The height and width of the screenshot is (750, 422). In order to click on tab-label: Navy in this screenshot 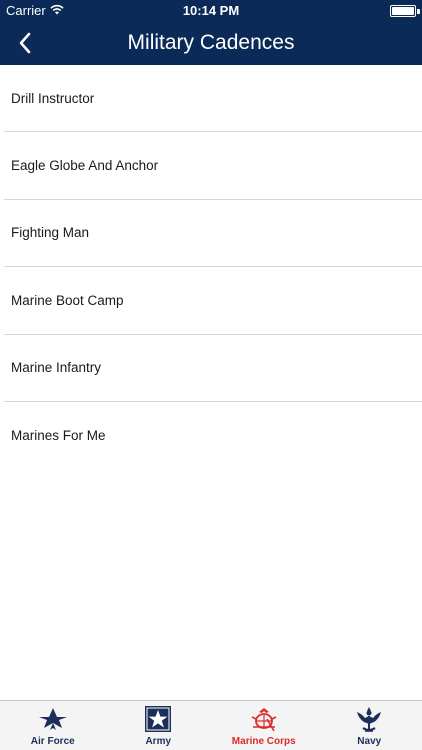, I will do `click(369, 741)`.